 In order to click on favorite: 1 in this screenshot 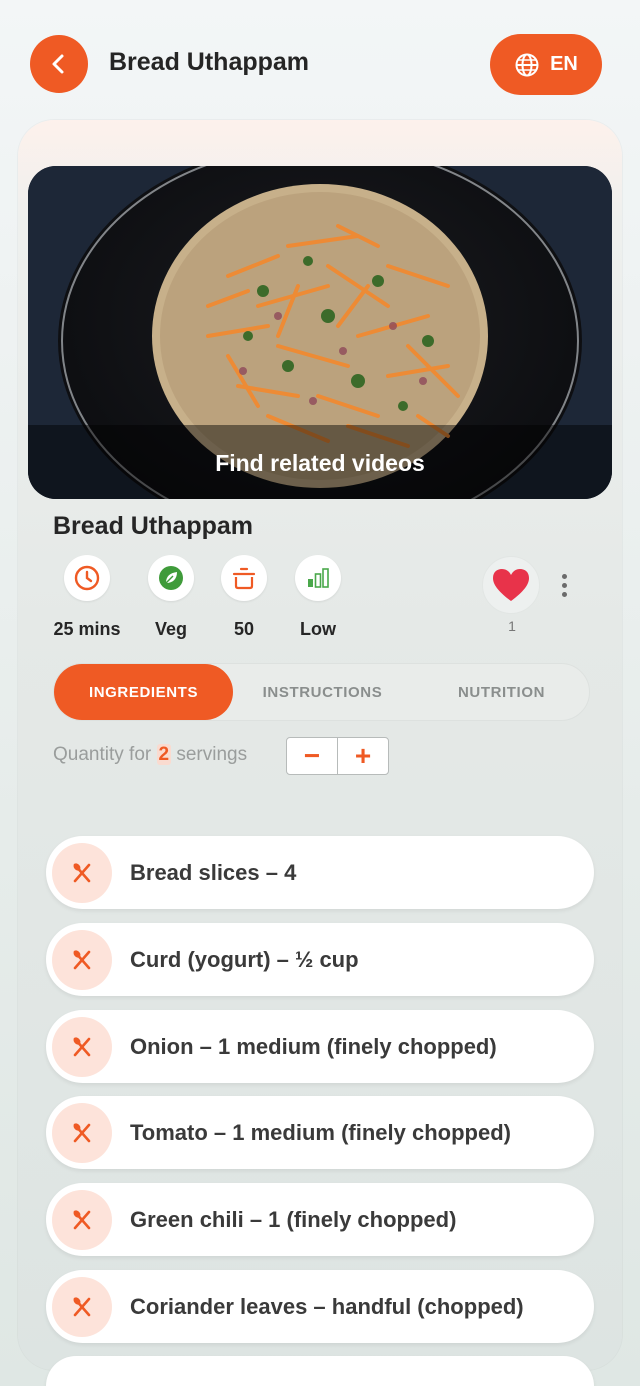, I will do `click(512, 595)`.